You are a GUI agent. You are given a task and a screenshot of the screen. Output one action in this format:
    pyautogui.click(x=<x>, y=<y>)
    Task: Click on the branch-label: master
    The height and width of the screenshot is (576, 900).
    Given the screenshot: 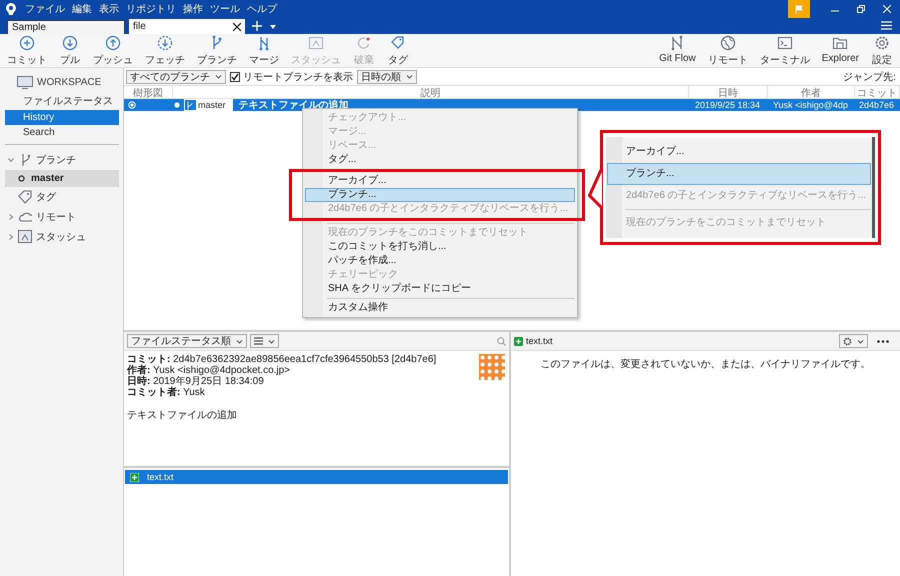 What is the action you would take?
    pyautogui.click(x=208, y=105)
    